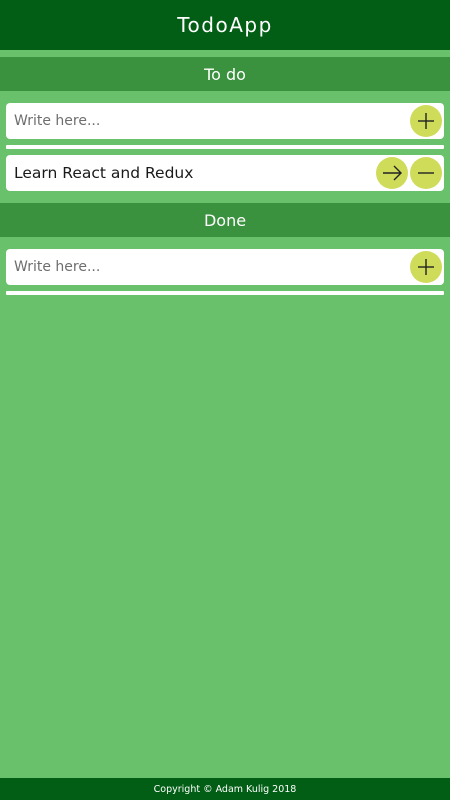 The image size is (450, 800). I want to click on todo-section-header: To do, so click(225, 74).